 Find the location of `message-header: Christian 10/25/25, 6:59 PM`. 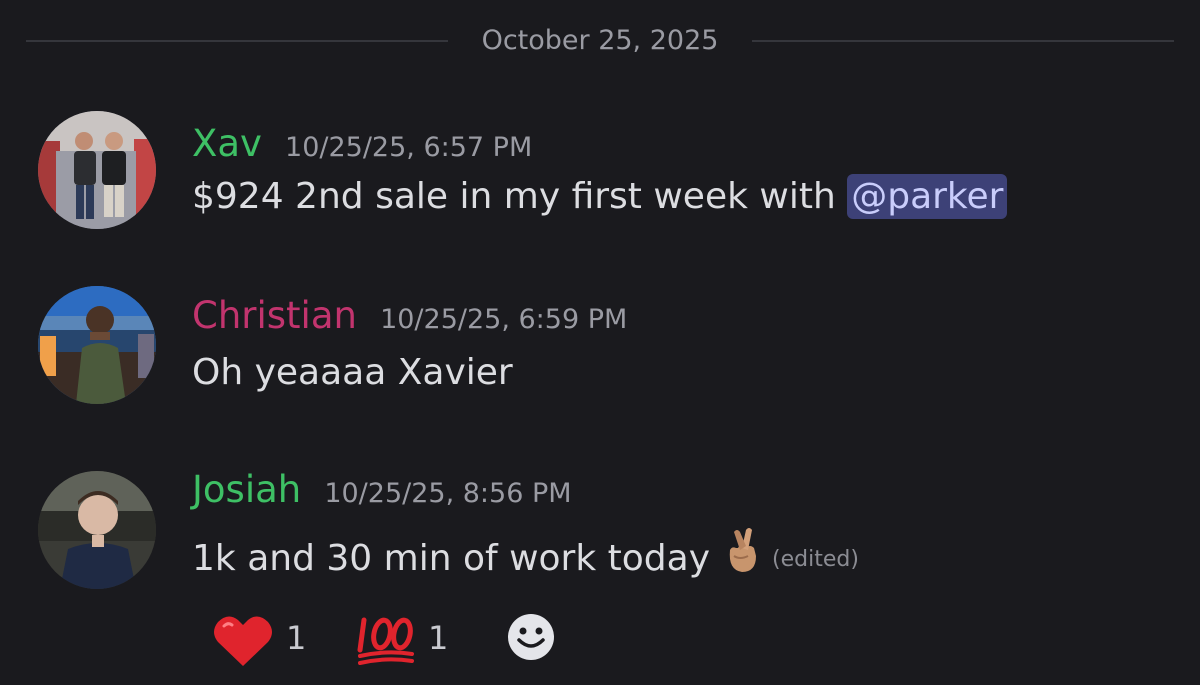

message-header: Christian 10/25/25, 6:59 PM is located at coordinates (409, 315).